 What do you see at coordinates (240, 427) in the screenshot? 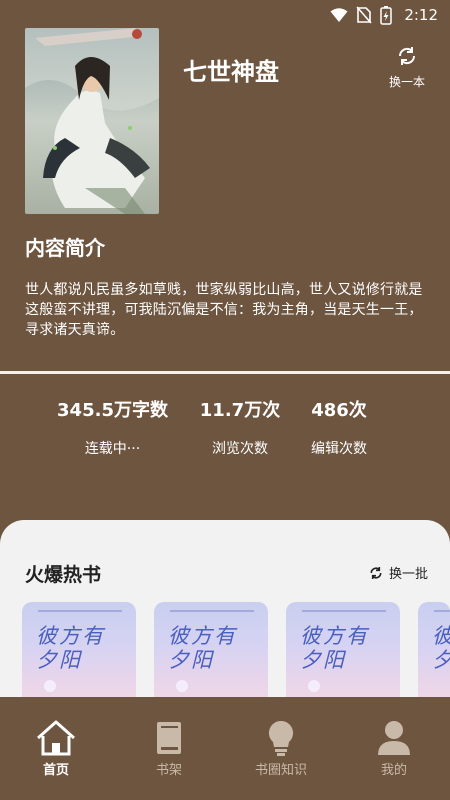
I see `stat-views: 11.7万次 浏览次数` at bounding box center [240, 427].